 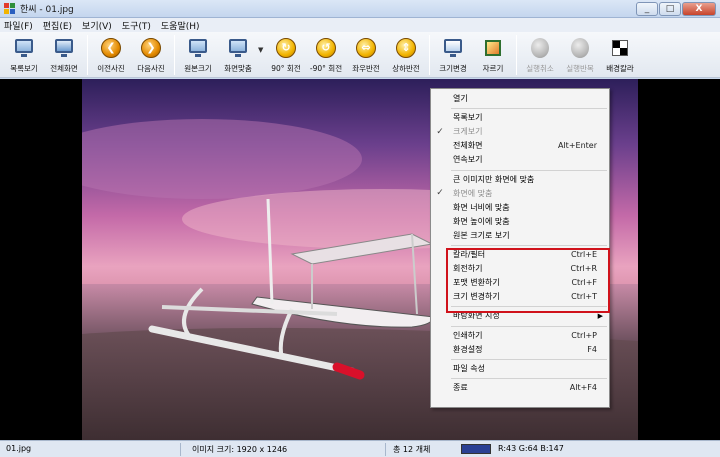 What do you see at coordinates (584, 335) in the screenshot?
I see `menu-item-shortcut: Ctrl+P` at bounding box center [584, 335].